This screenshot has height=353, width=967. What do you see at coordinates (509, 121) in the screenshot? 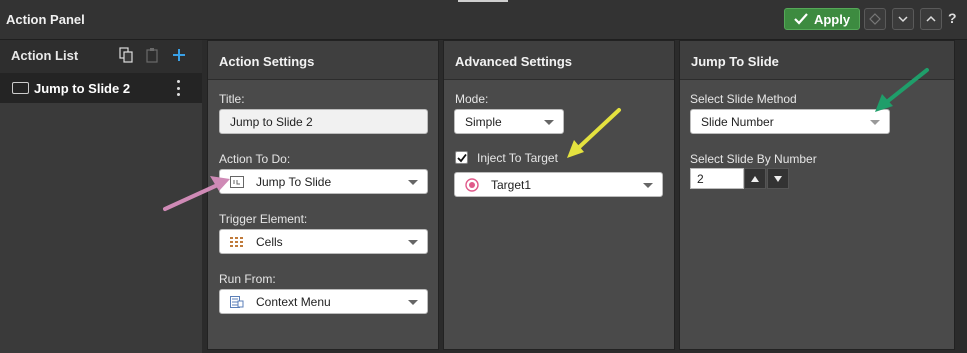
I see `mode-select: Simple` at bounding box center [509, 121].